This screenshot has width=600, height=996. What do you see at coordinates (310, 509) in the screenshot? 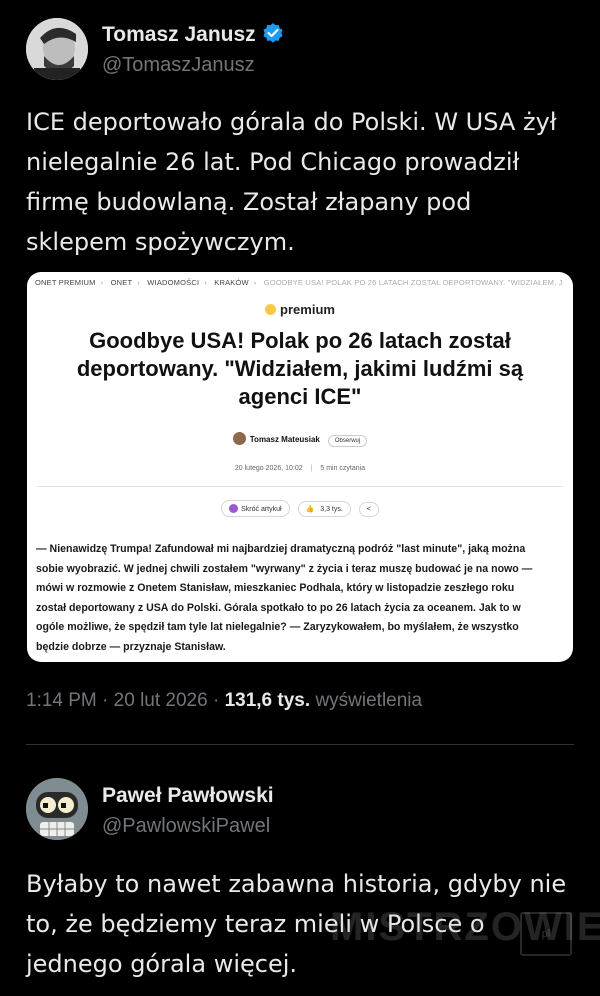
I see `thumbs-up-icon: 👍` at bounding box center [310, 509].